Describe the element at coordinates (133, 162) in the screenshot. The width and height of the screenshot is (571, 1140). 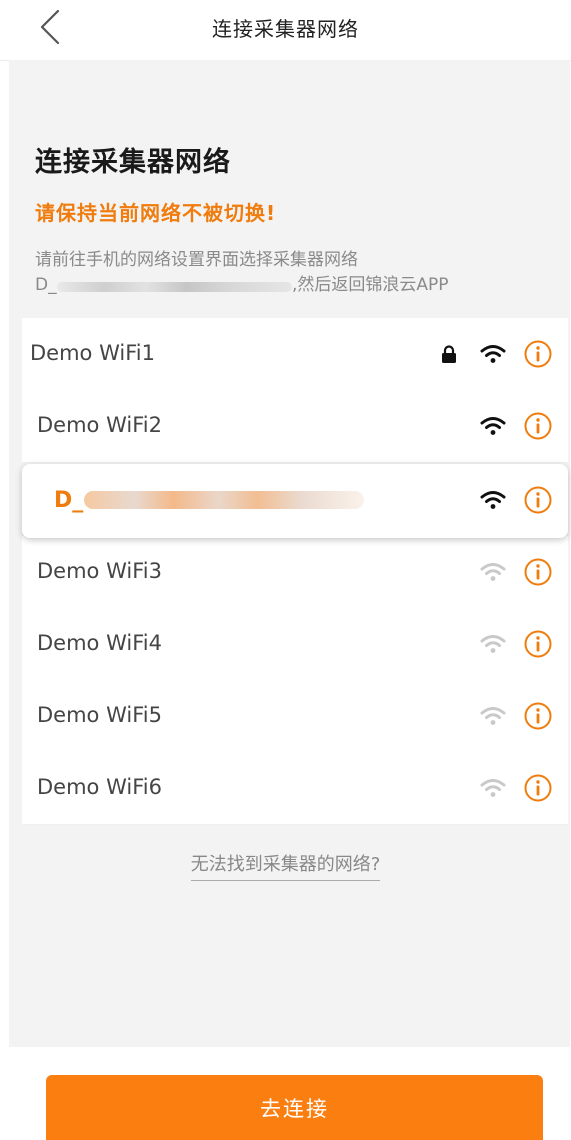
I see `page-title: 连接采集器网络` at that location.